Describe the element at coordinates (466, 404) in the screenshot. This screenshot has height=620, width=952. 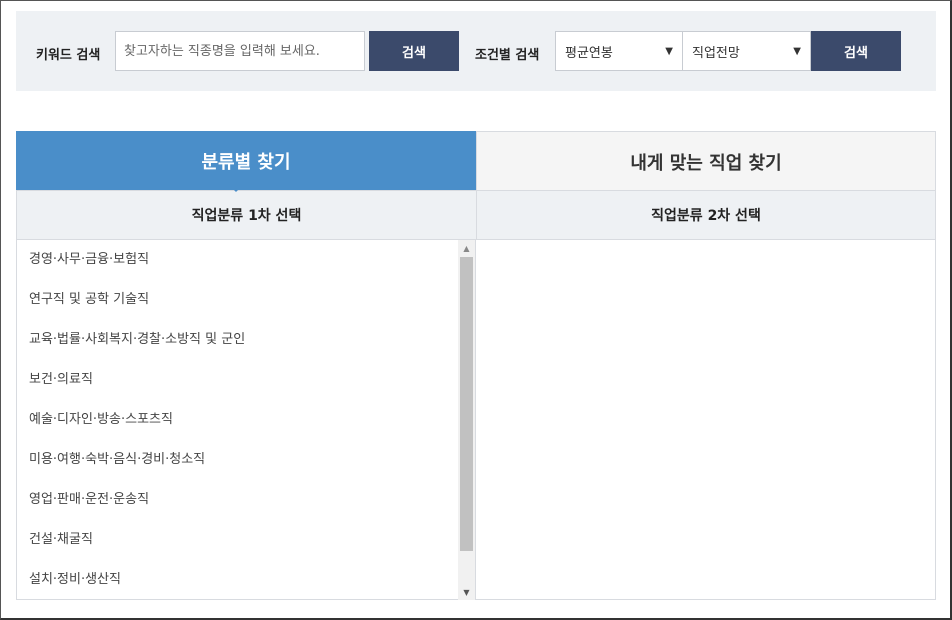
I see `scroll-thumb` at that location.